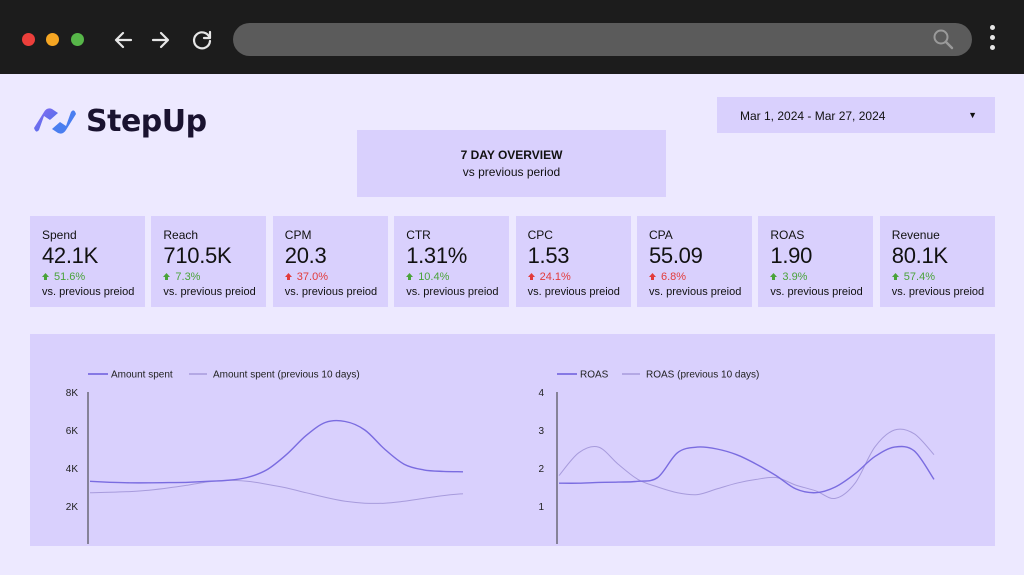  What do you see at coordinates (541, 431) in the screenshot?
I see `y-tick-label: 3` at bounding box center [541, 431].